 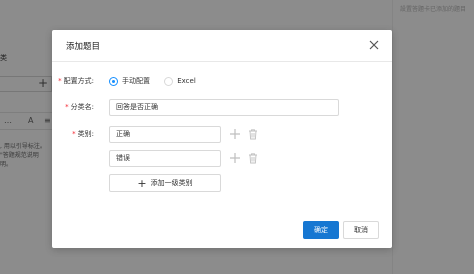 I want to click on radio-manual-label: 手动配置, so click(x=136, y=81).